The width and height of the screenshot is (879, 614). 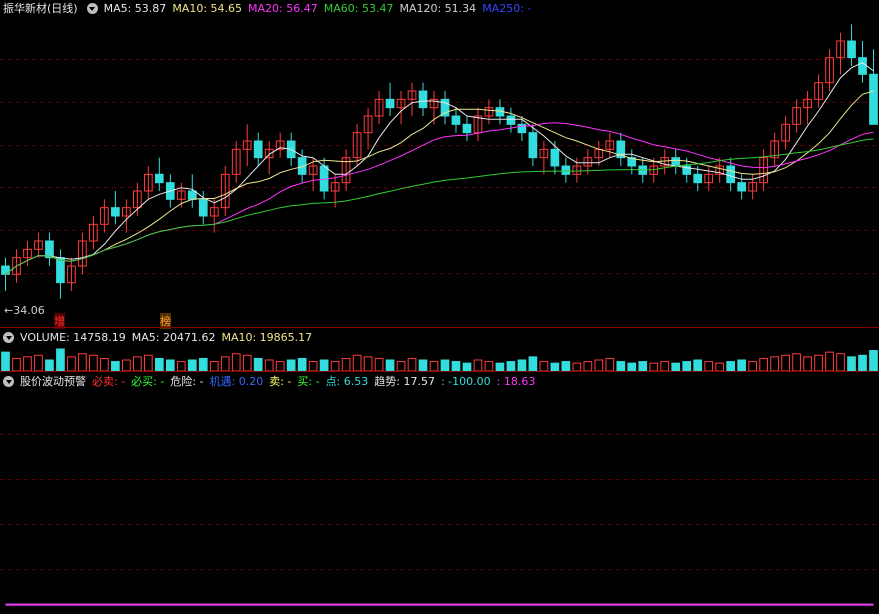 I want to click on buy-label: 买: -, so click(x=308, y=381).